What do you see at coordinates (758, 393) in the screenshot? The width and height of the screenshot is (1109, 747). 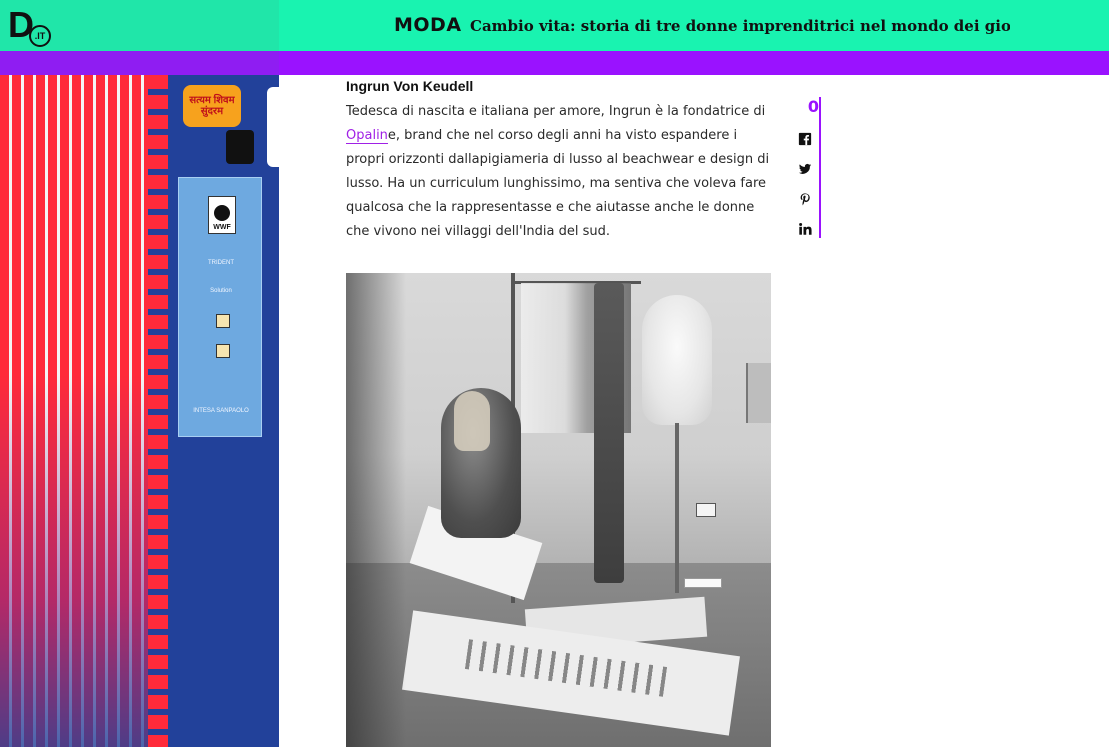 I see `photo-door` at bounding box center [758, 393].